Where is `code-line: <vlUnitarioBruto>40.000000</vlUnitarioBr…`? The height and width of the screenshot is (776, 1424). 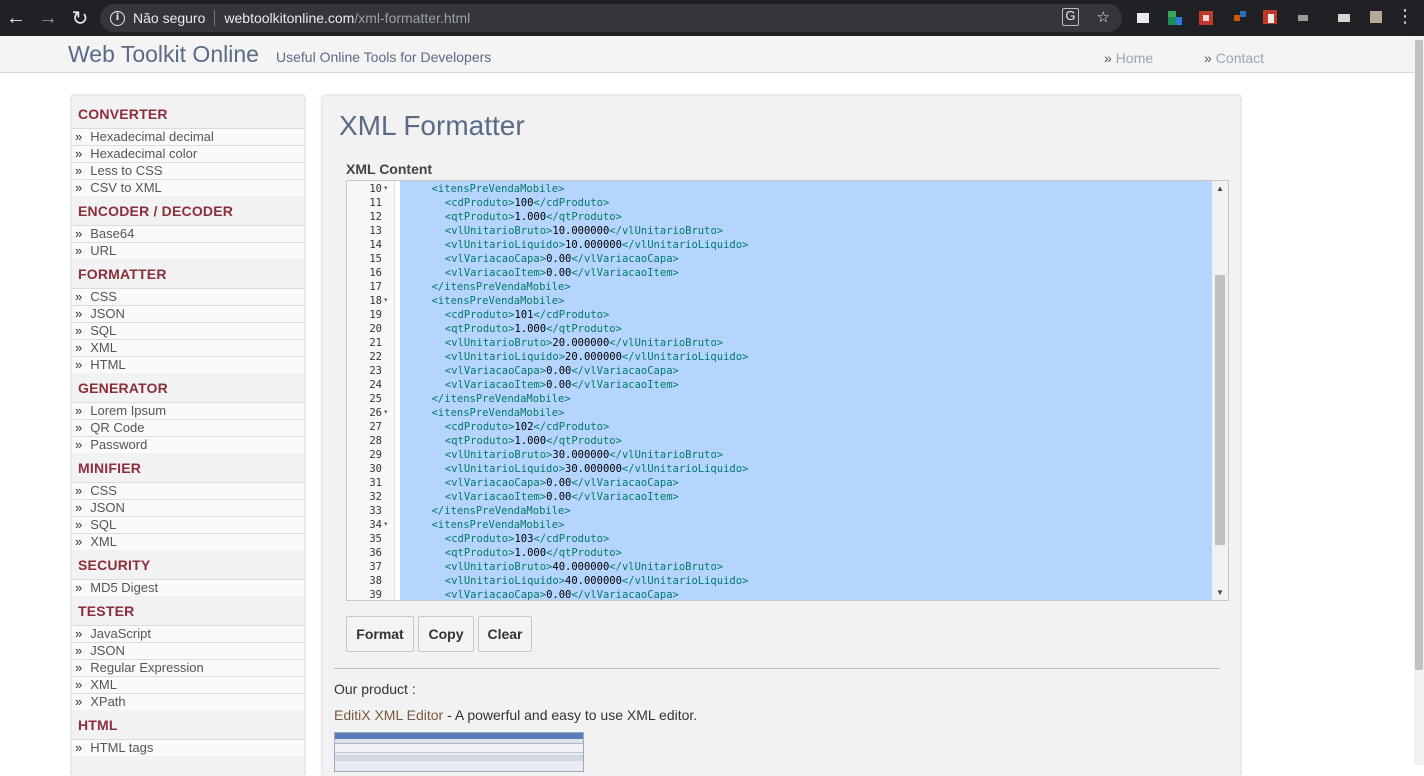 code-line: <vlUnitarioBruto>40.000000</vlUnitarioBr… is located at coordinates (584, 567).